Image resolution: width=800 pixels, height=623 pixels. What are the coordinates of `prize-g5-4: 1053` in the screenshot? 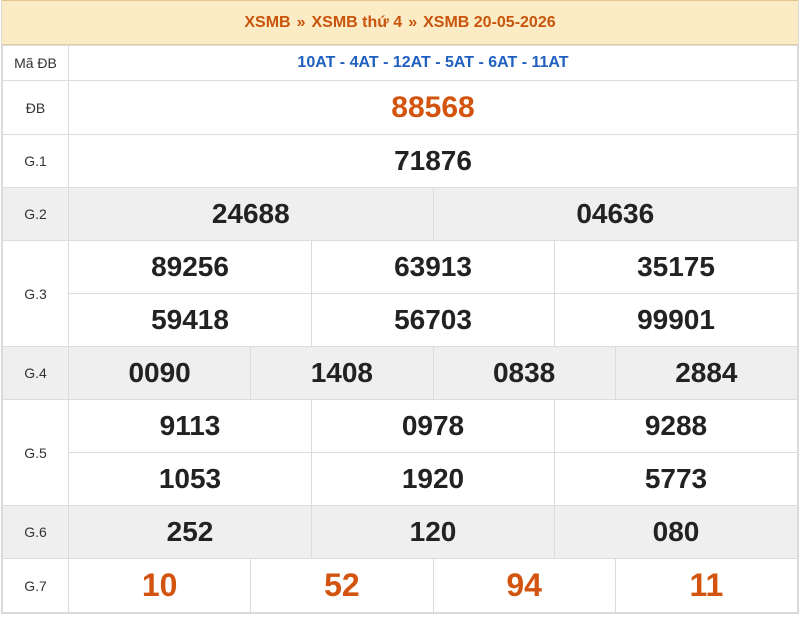 It's located at (190, 479).